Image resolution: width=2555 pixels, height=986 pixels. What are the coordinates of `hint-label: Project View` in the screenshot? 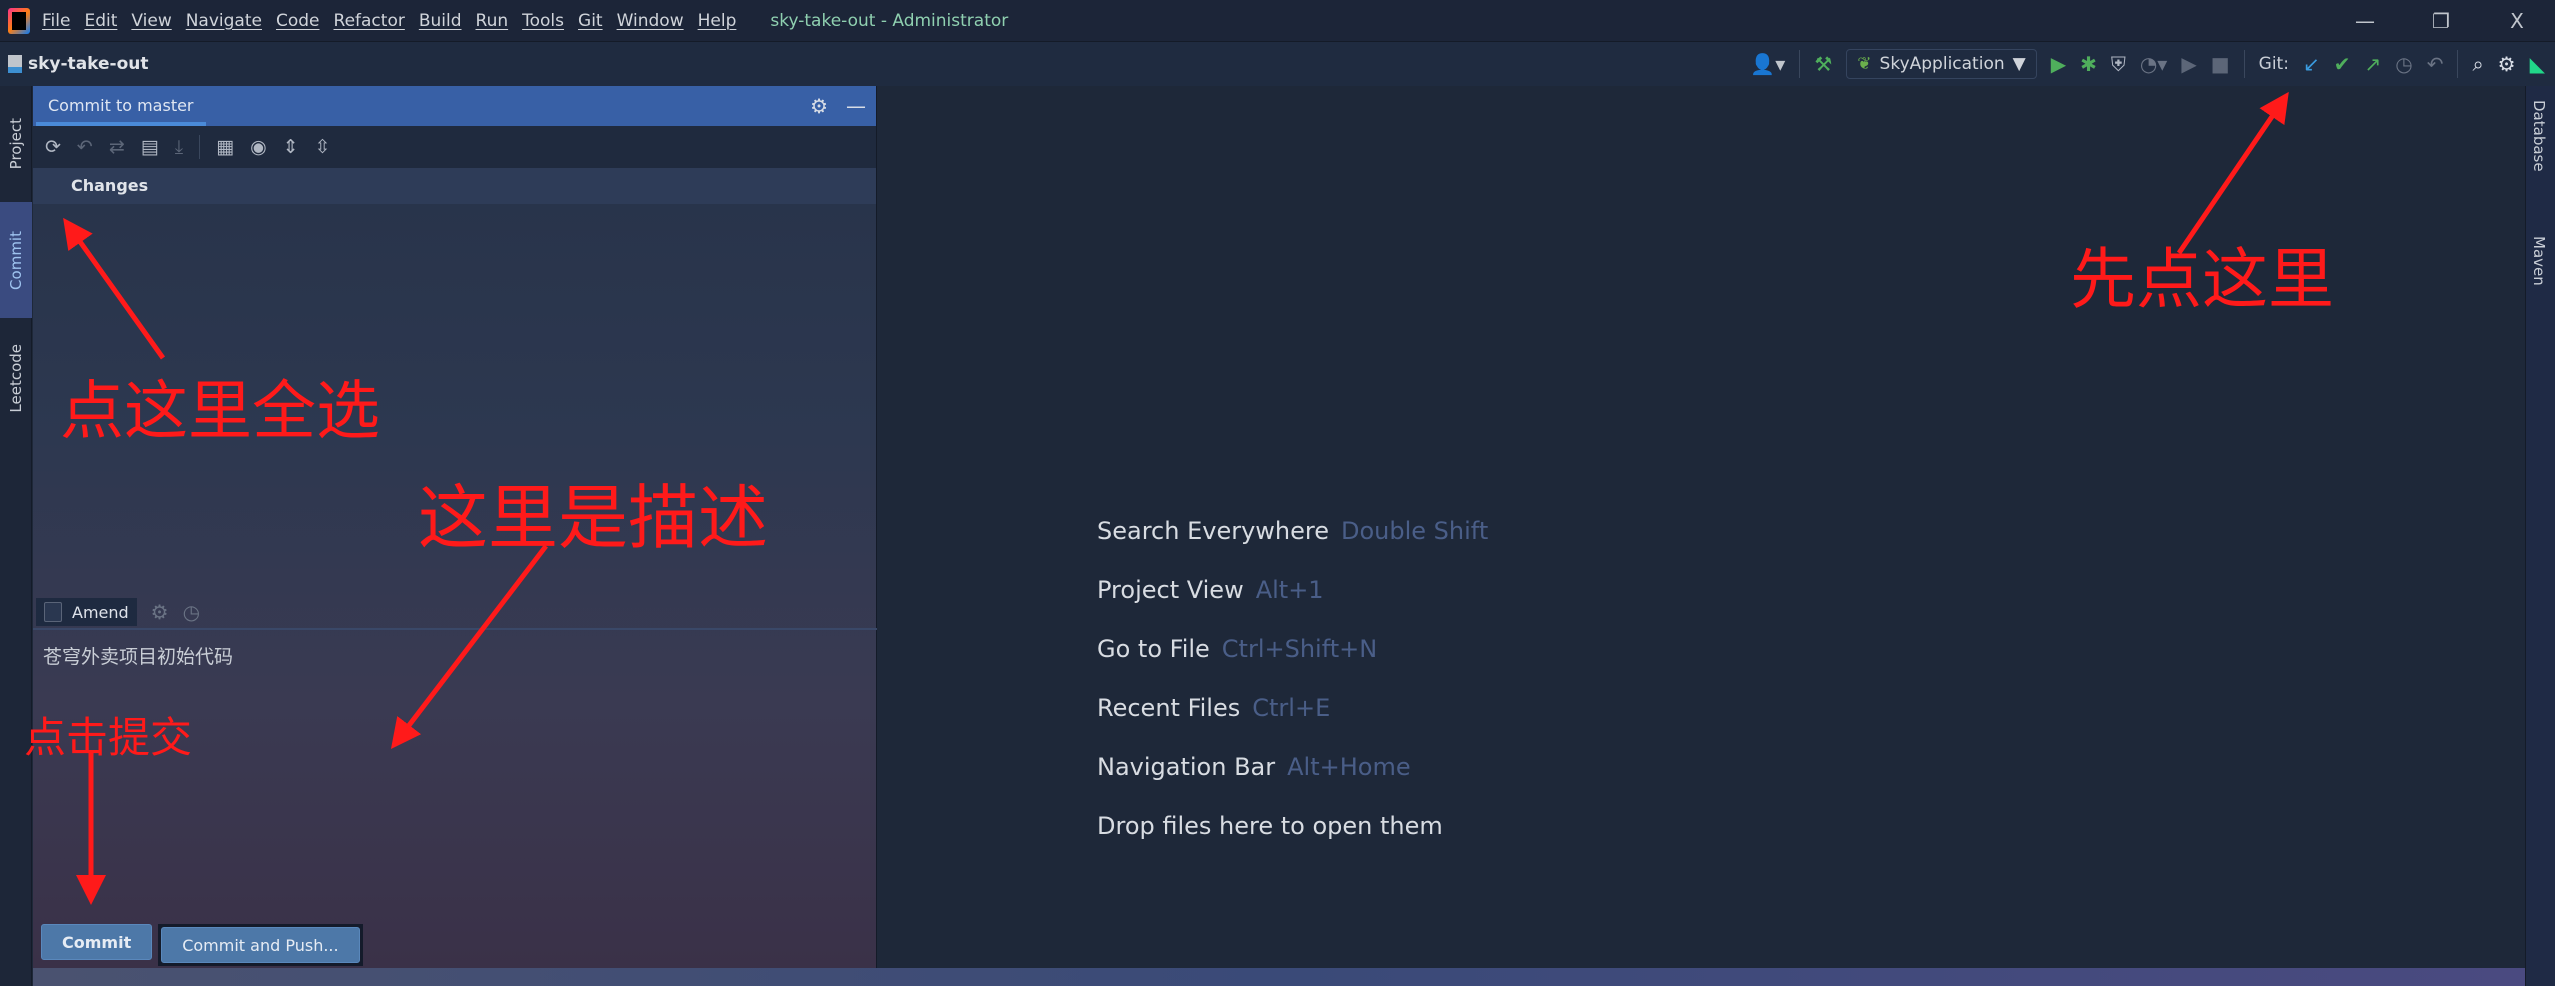 It's located at (1170, 590).